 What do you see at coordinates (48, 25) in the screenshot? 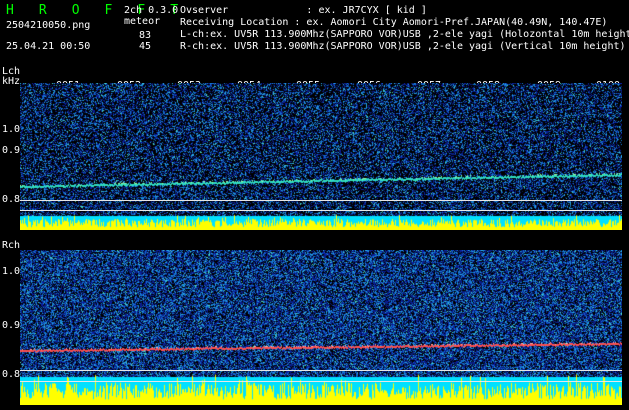
I see `filename-label: 2504210050.png` at bounding box center [48, 25].